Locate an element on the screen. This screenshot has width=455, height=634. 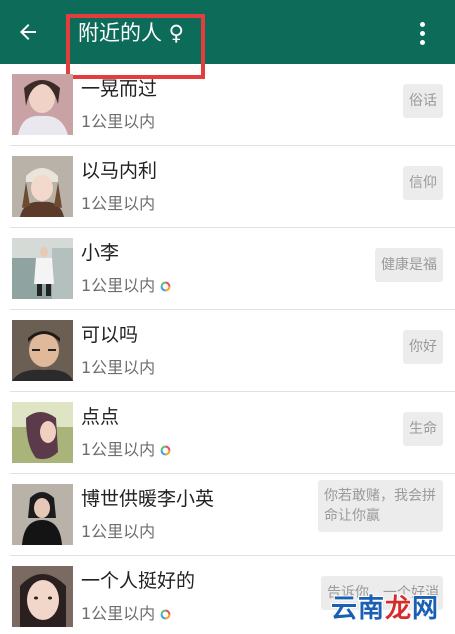
arrow-left-icon is located at coordinates (28, 32).